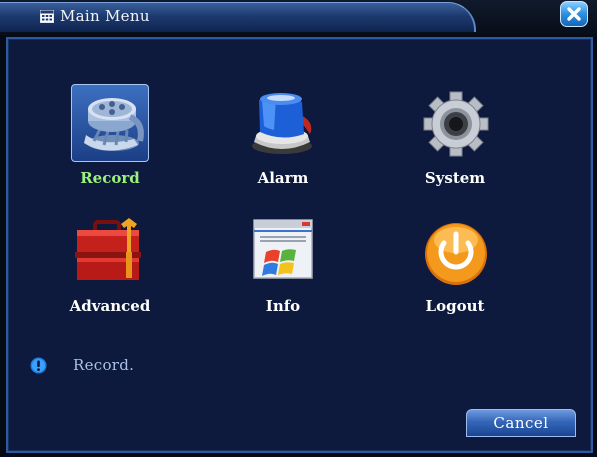 The height and width of the screenshot is (457, 597). What do you see at coordinates (47, 15) in the screenshot?
I see `menu-grid-icon` at bounding box center [47, 15].